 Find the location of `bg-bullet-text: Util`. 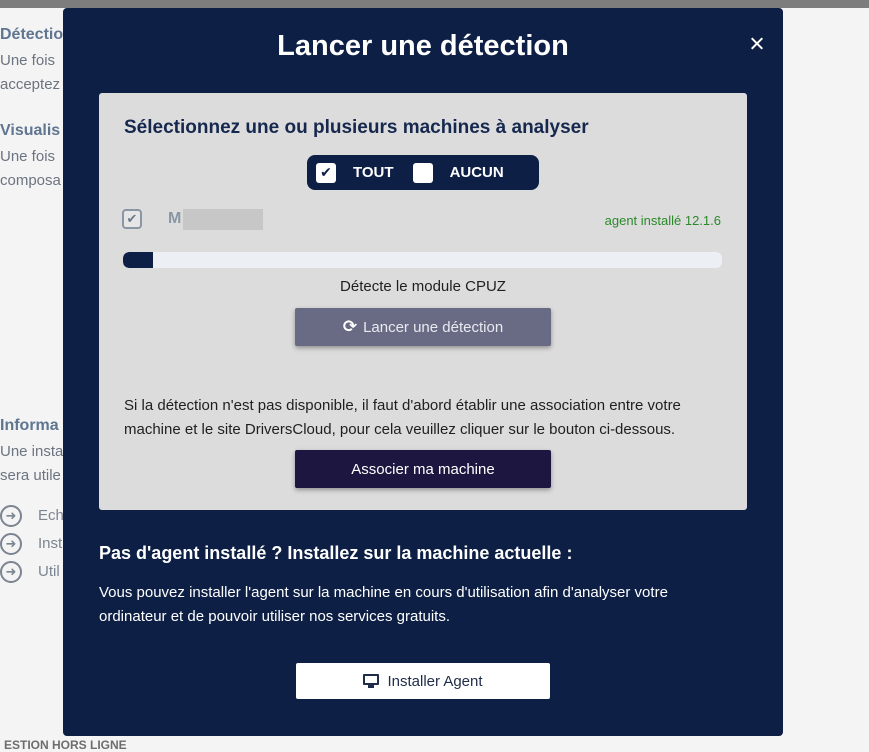

bg-bullet-text: Util is located at coordinates (49, 571).